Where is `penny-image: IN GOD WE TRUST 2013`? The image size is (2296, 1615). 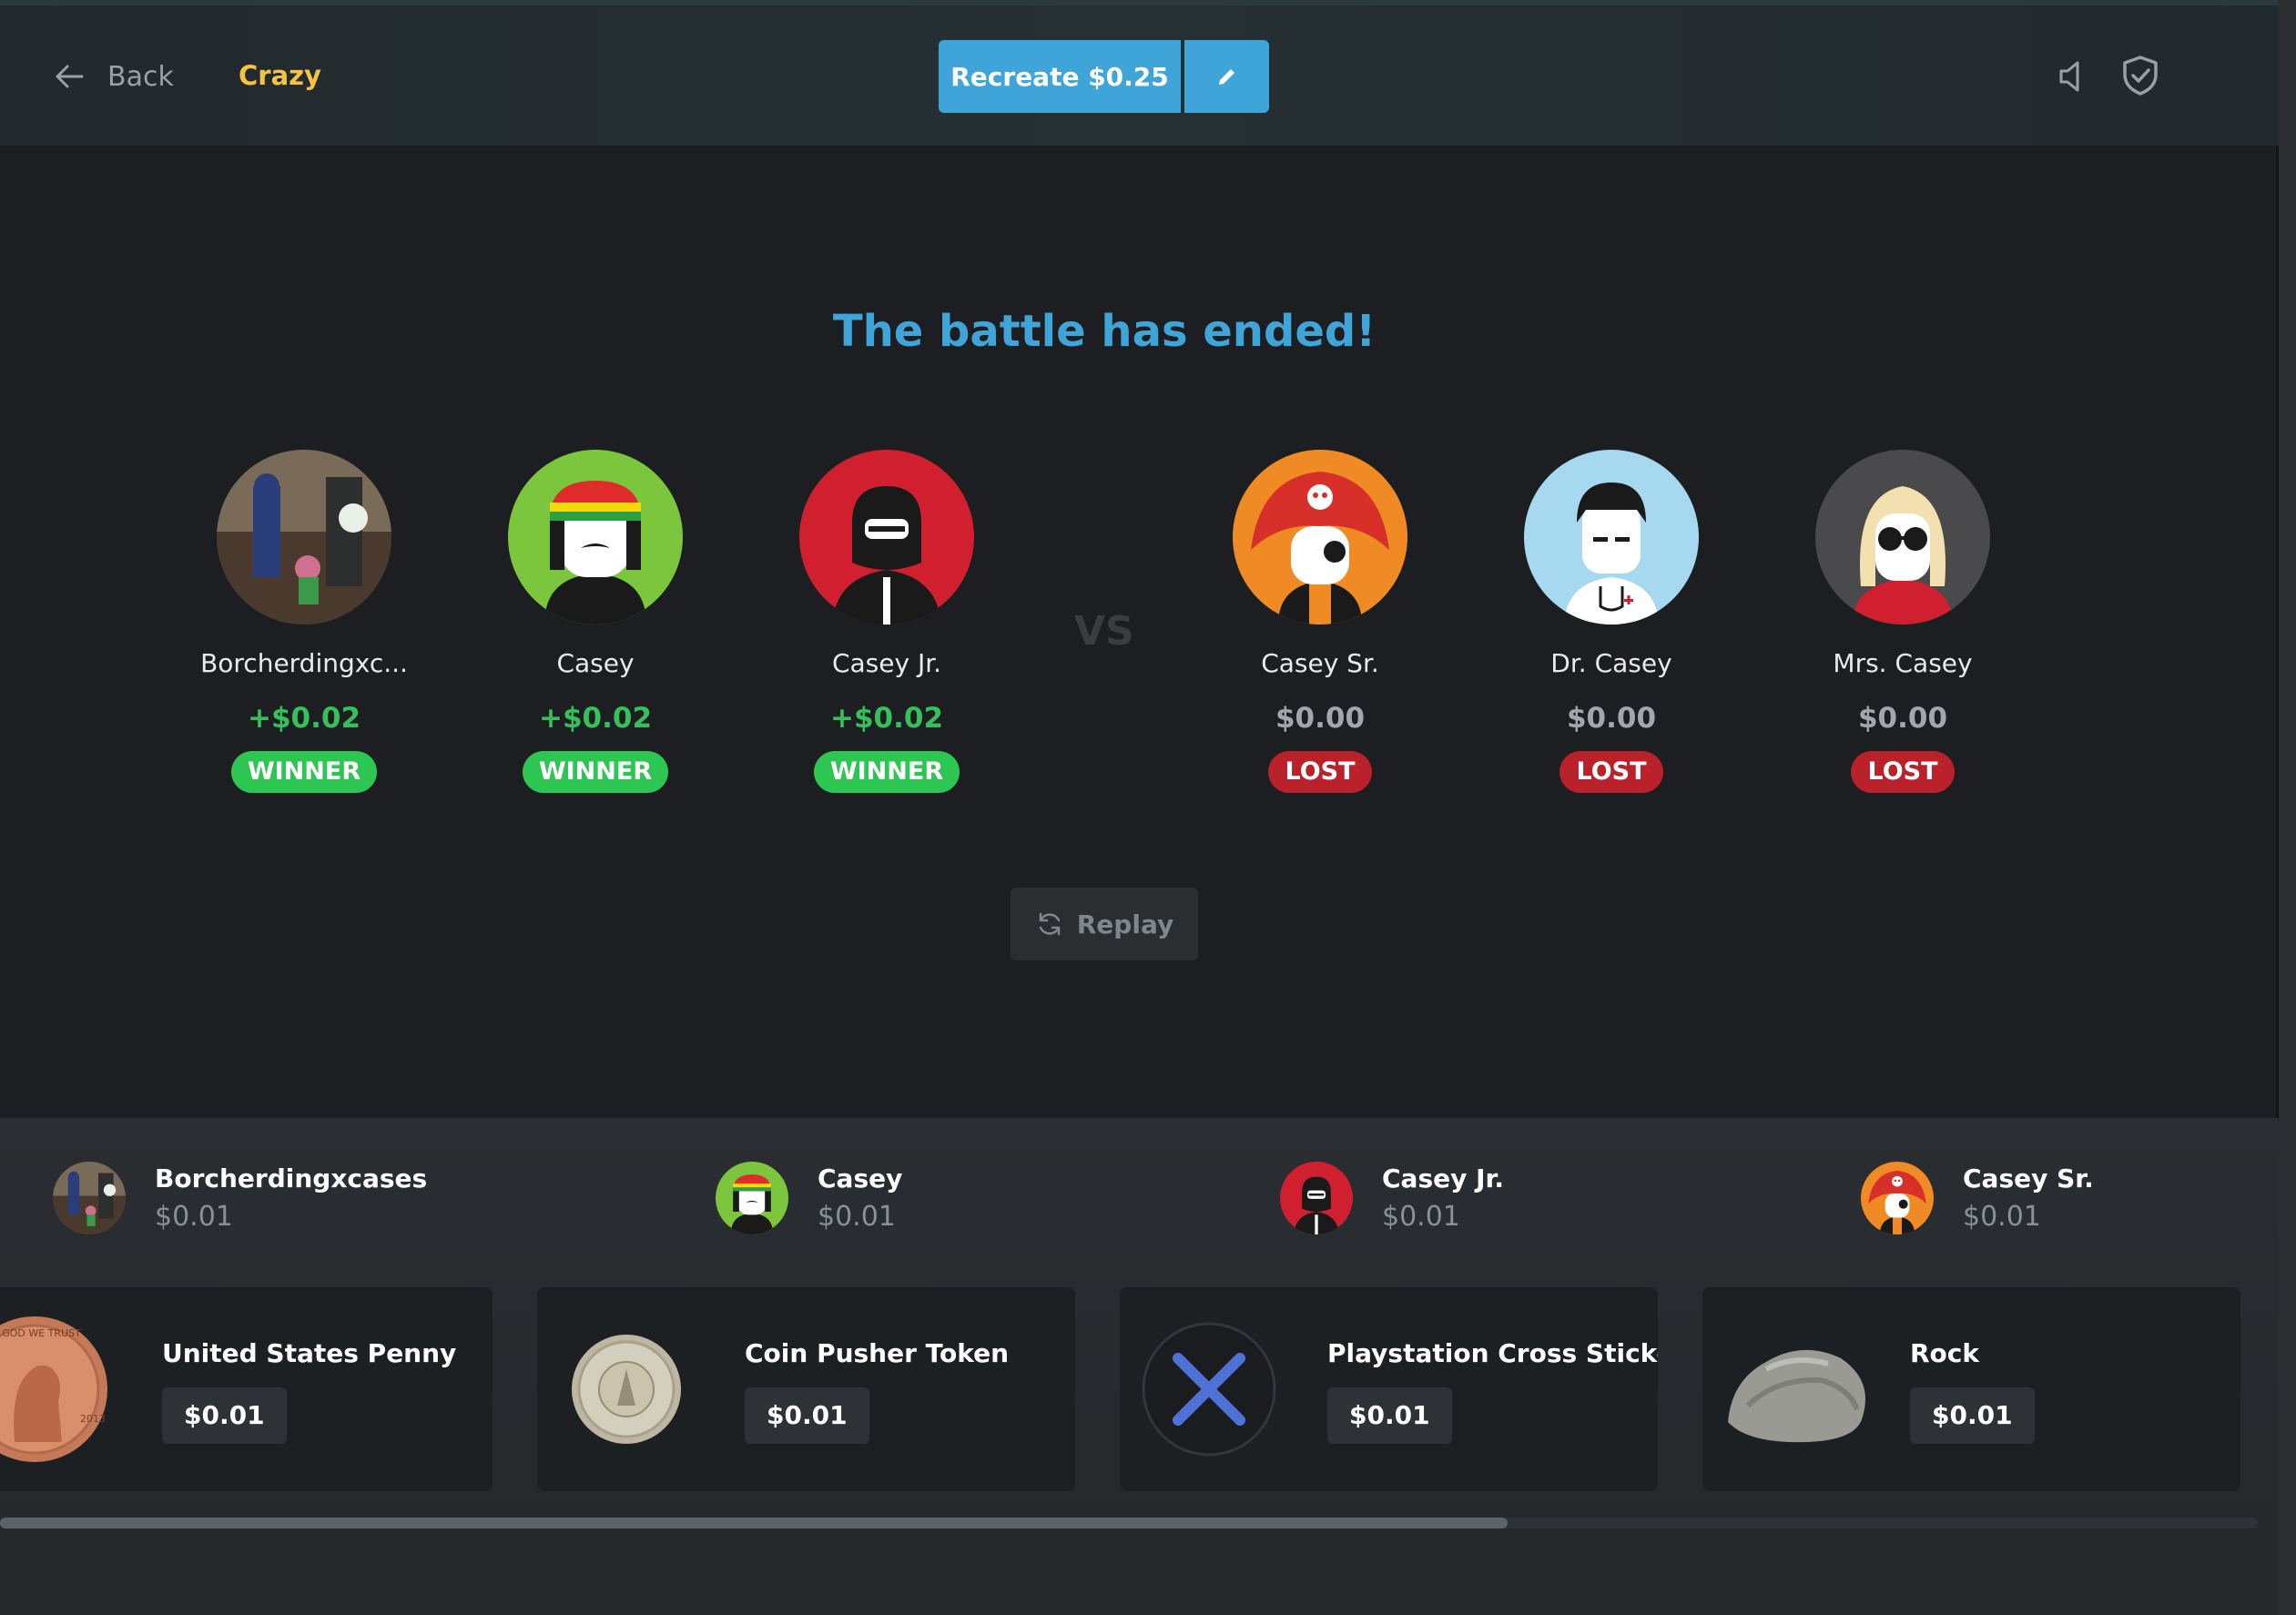
penny-image: IN GOD WE TRUST 2013 is located at coordinates (53, 1389).